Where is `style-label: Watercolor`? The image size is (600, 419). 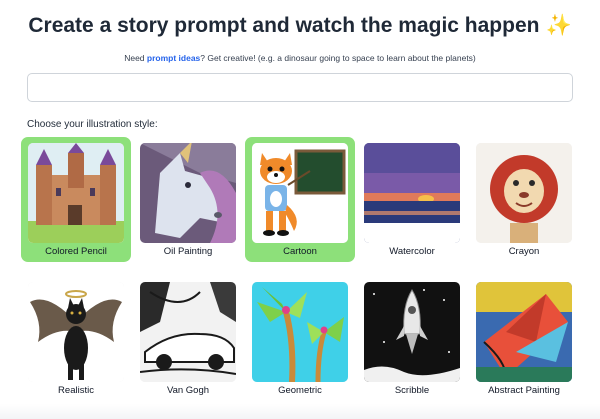
style-label: Watercolor is located at coordinates (412, 251).